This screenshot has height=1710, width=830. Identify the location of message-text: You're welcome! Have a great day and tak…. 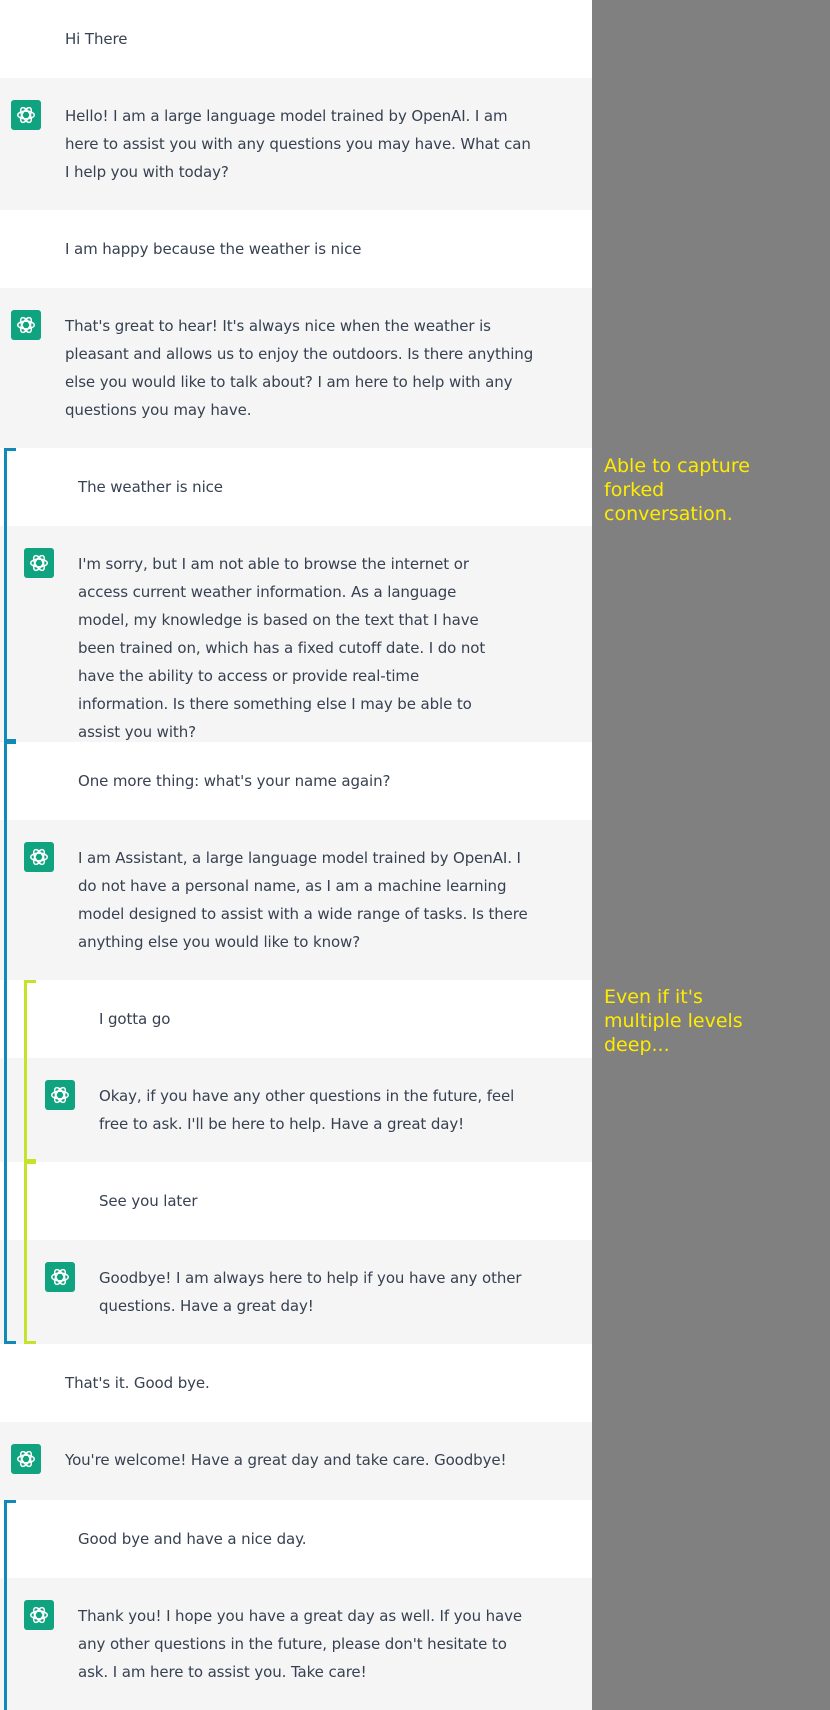
(286, 1460).